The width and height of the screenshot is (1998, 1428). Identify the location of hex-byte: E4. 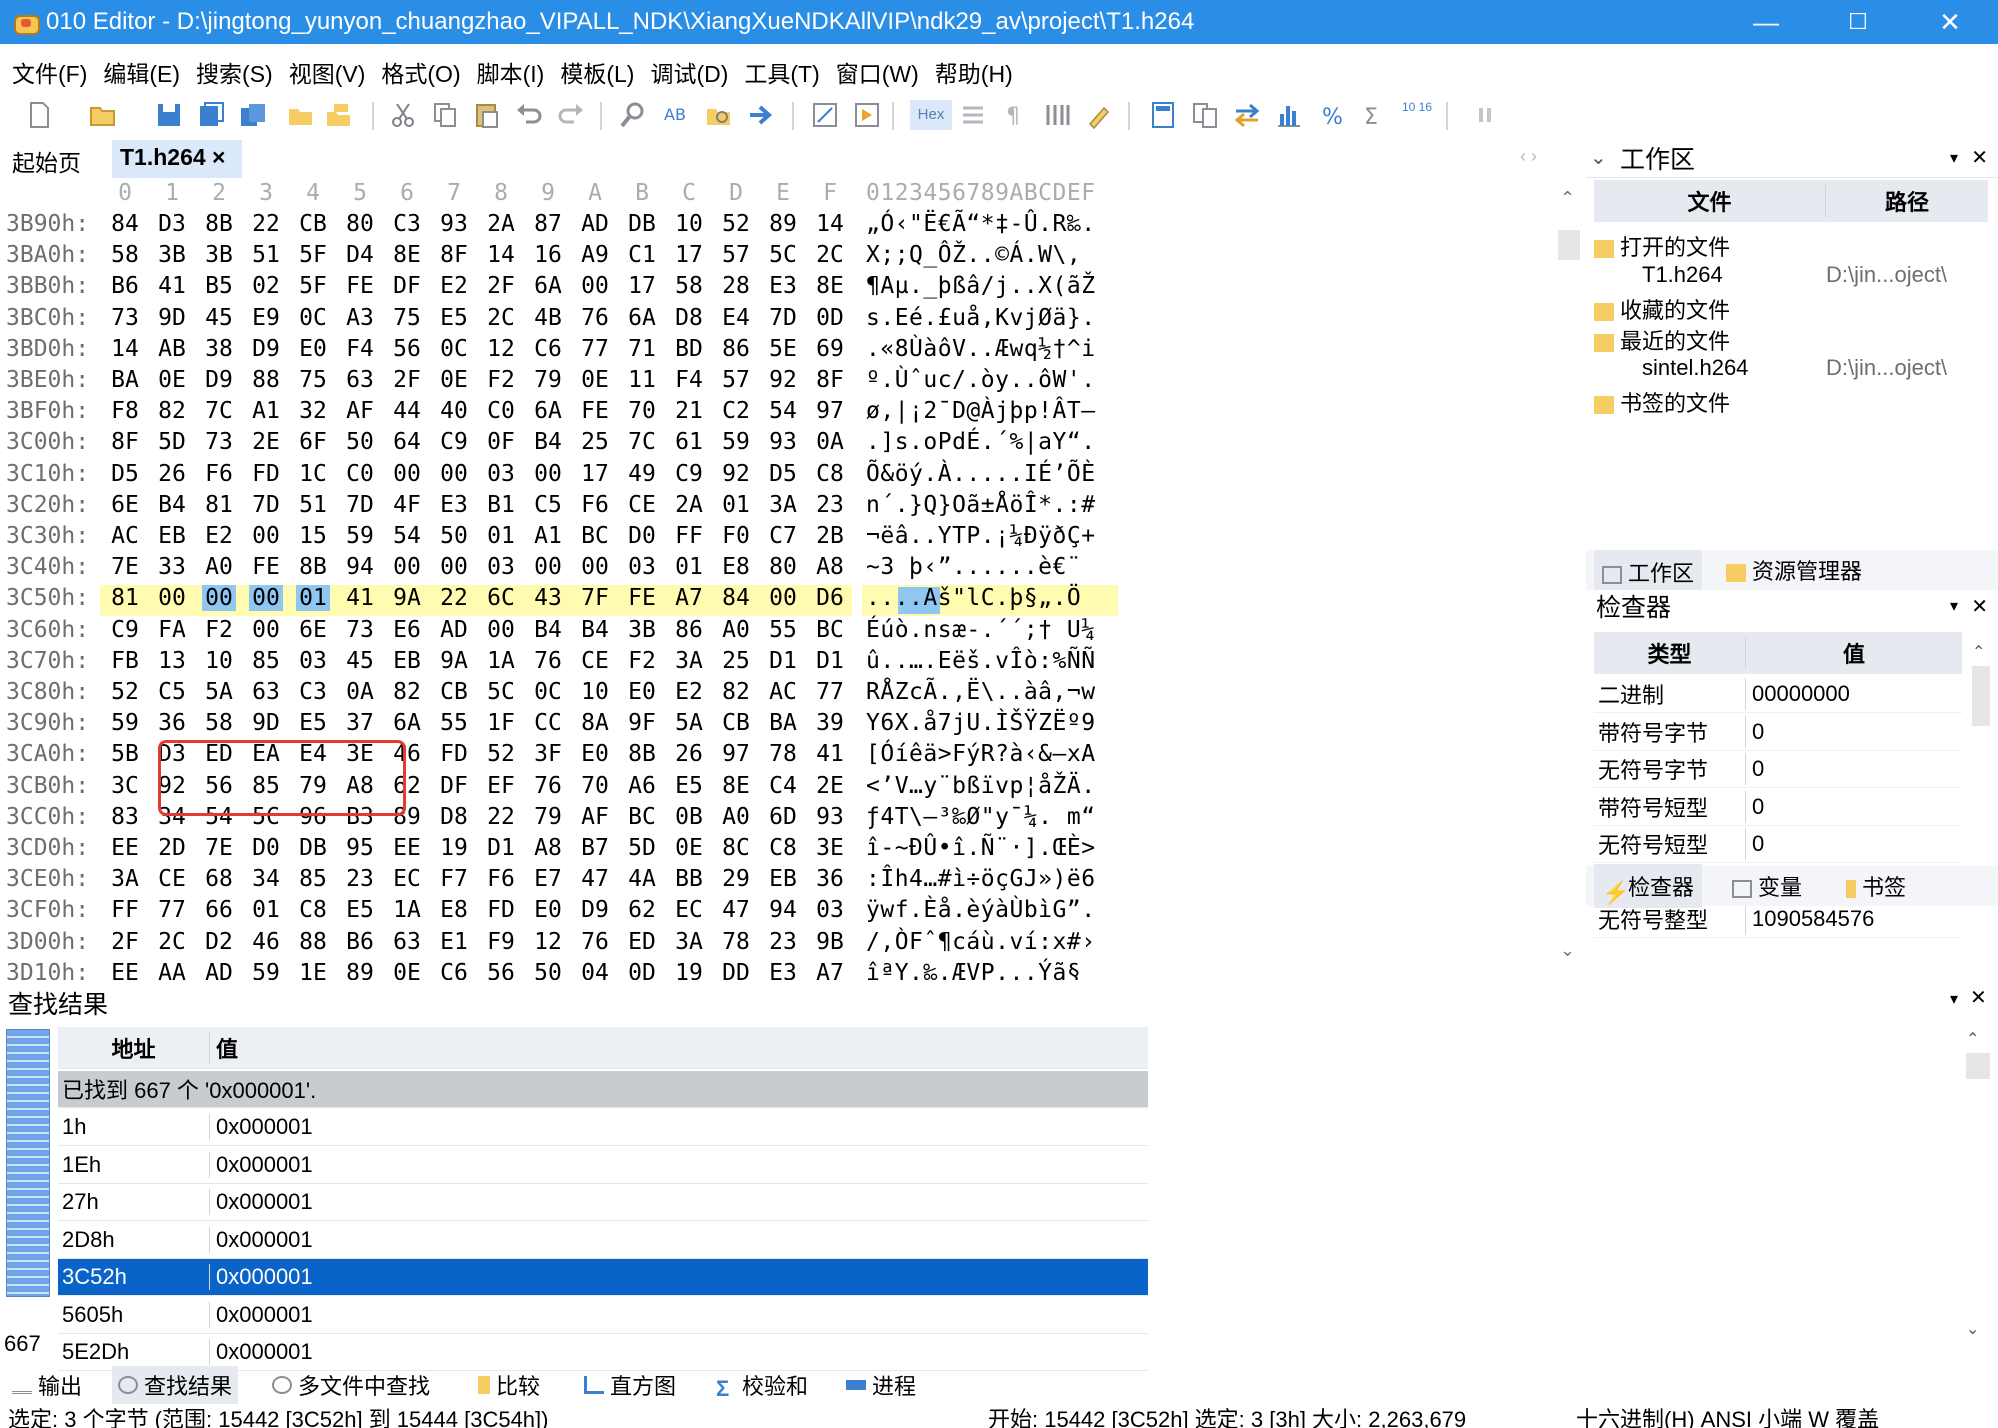
(736, 318).